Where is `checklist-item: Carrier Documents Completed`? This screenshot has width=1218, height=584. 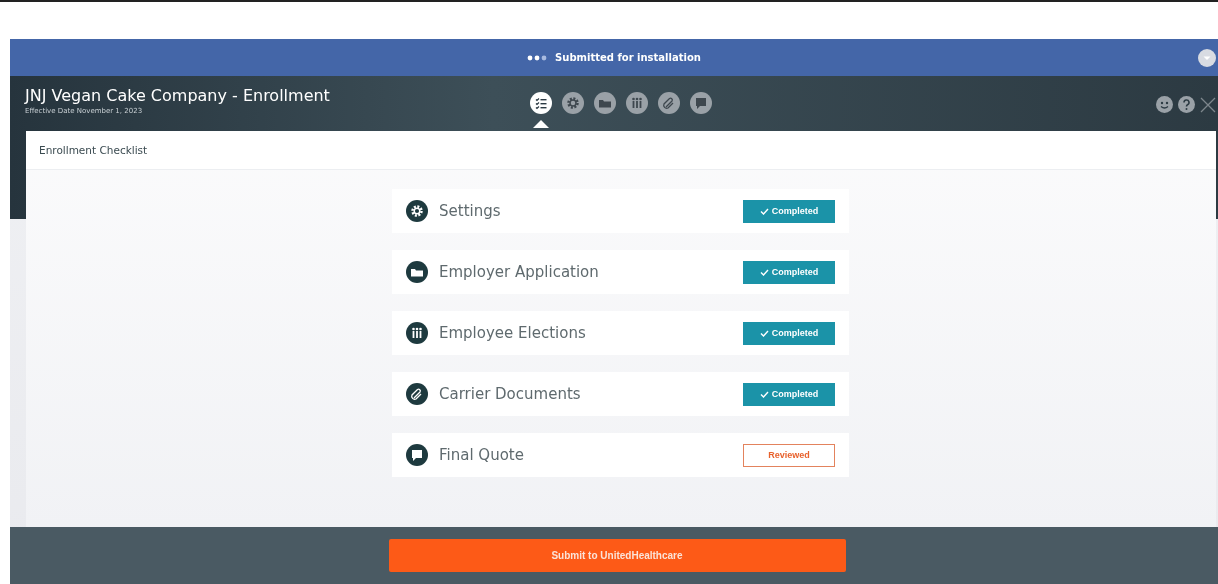
checklist-item: Carrier Documents Completed is located at coordinates (620, 394).